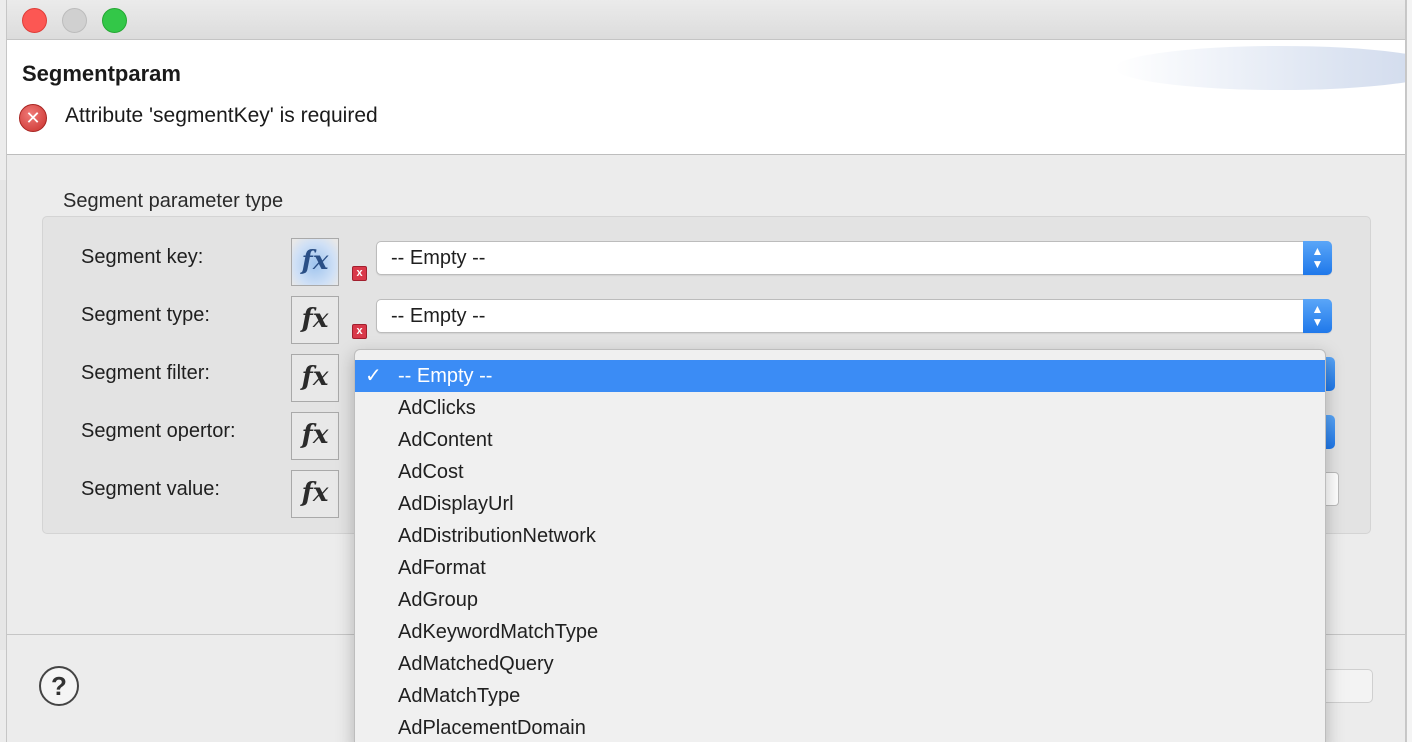 Image resolution: width=1412 pixels, height=742 pixels. What do you see at coordinates (438, 316) in the screenshot?
I see `segment-type-combo-value: -- Empty --` at bounding box center [438, 316].